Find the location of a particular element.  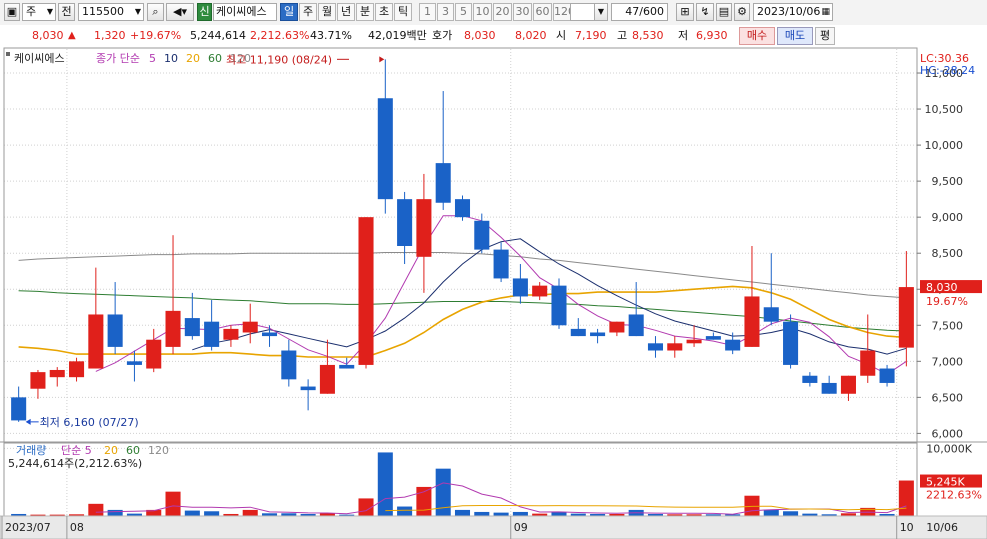

volume-legend-label: 거래량 is located at coordinates (31, 450).